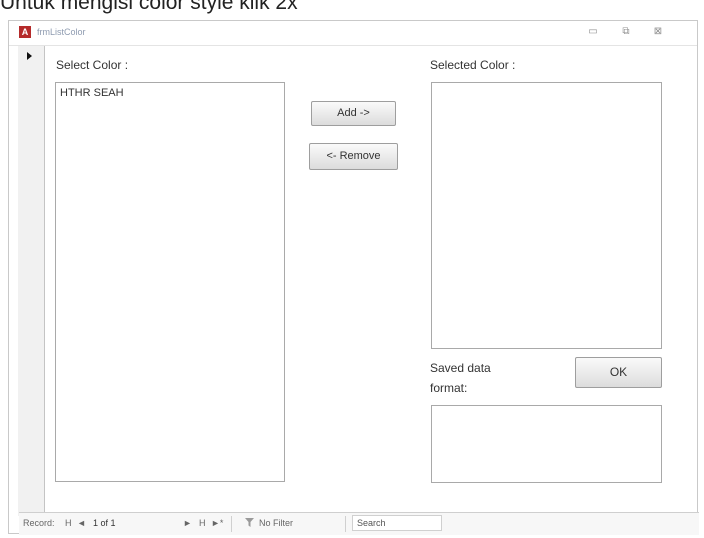 This screenshot has width=704, height=538. What do you see at coordinates (81, 523) in the screenshot?
I see `previous-record-button: ◄` at bounding box center [81, 523].